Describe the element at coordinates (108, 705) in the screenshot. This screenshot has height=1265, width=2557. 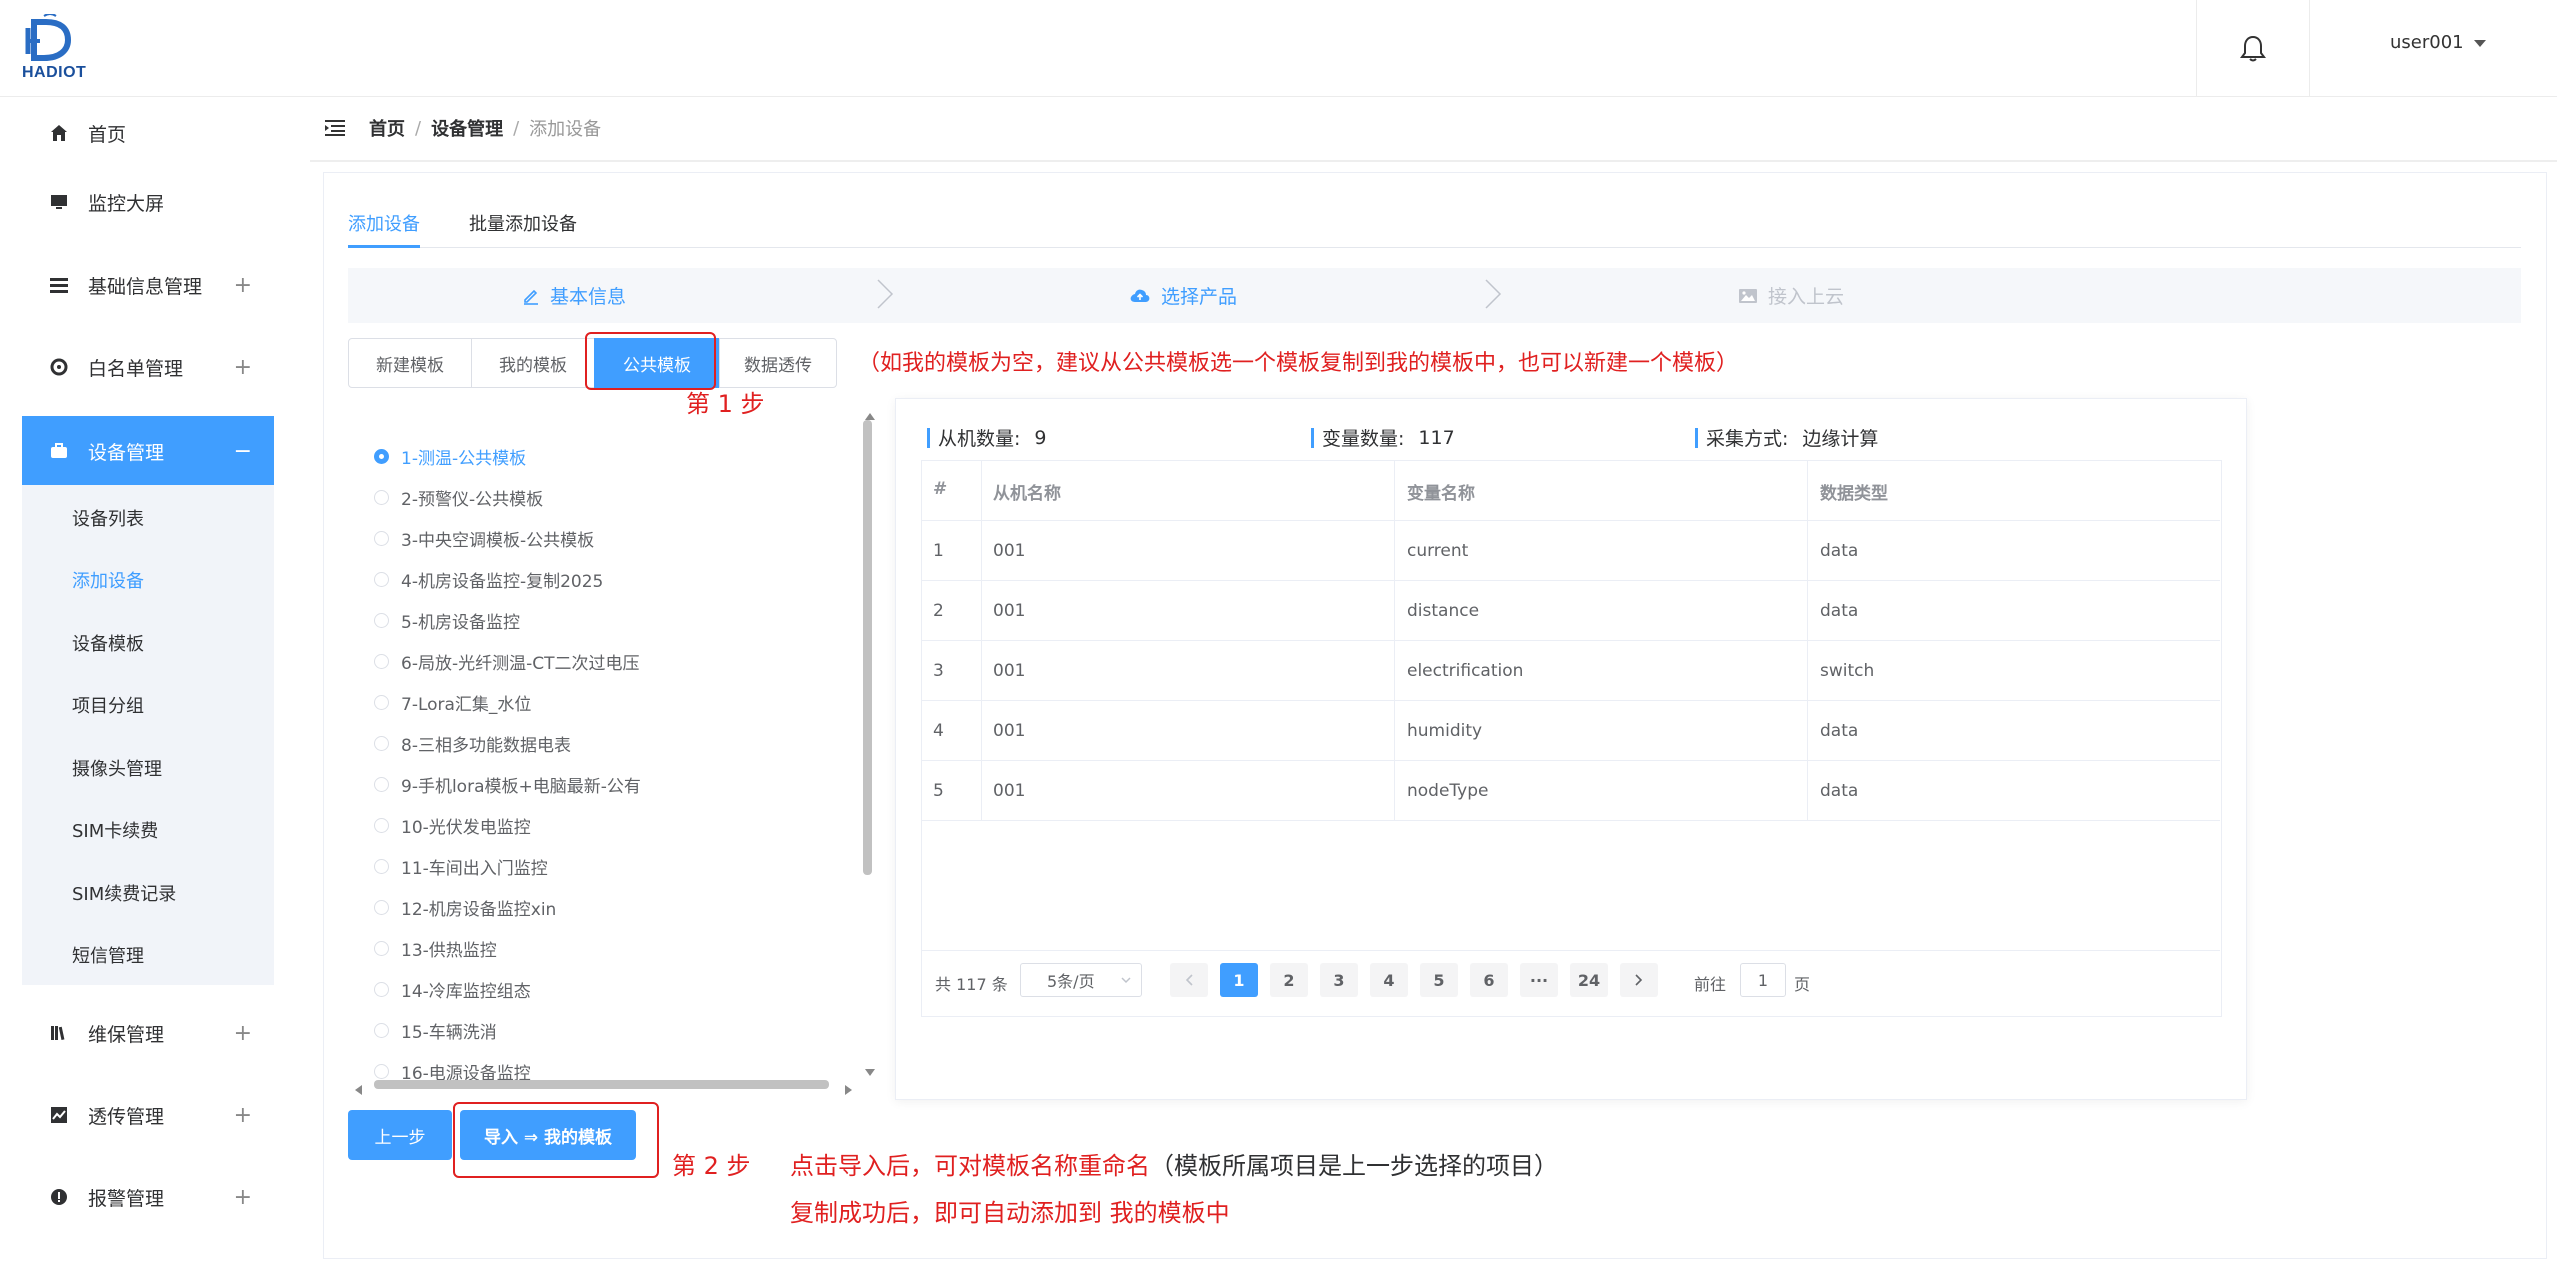
I see `submenu-item-project-group: 项目分组` at that location.